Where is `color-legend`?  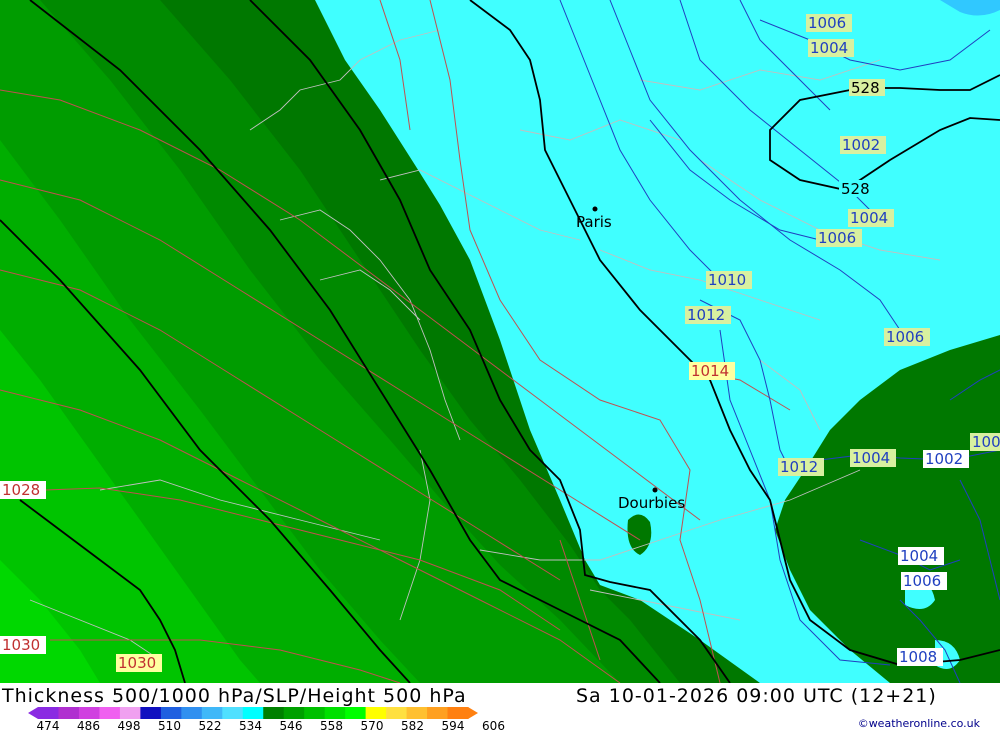
color-legend is located at coordinates (253, 713).